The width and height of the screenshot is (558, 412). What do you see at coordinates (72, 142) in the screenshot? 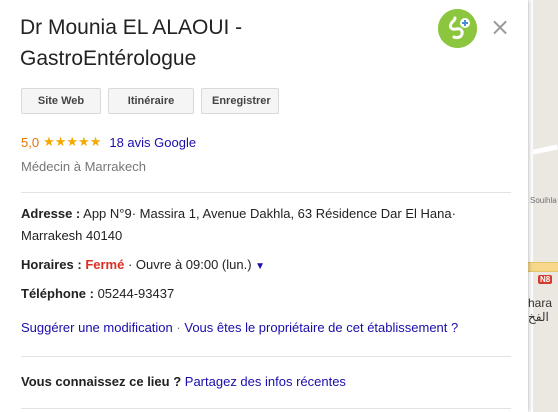
I see `rating-stars-icon: ★★★★★` at bounding box center [72, 142].